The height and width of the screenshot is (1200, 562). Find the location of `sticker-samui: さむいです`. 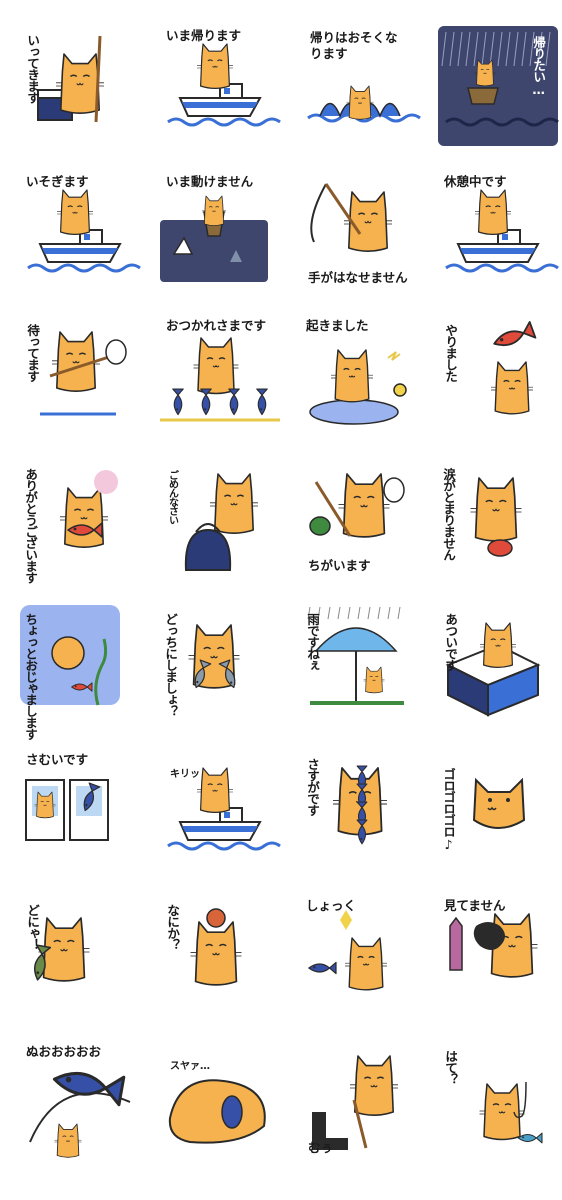

sticker-samui: さむいです is located at coordinates (80, 810).